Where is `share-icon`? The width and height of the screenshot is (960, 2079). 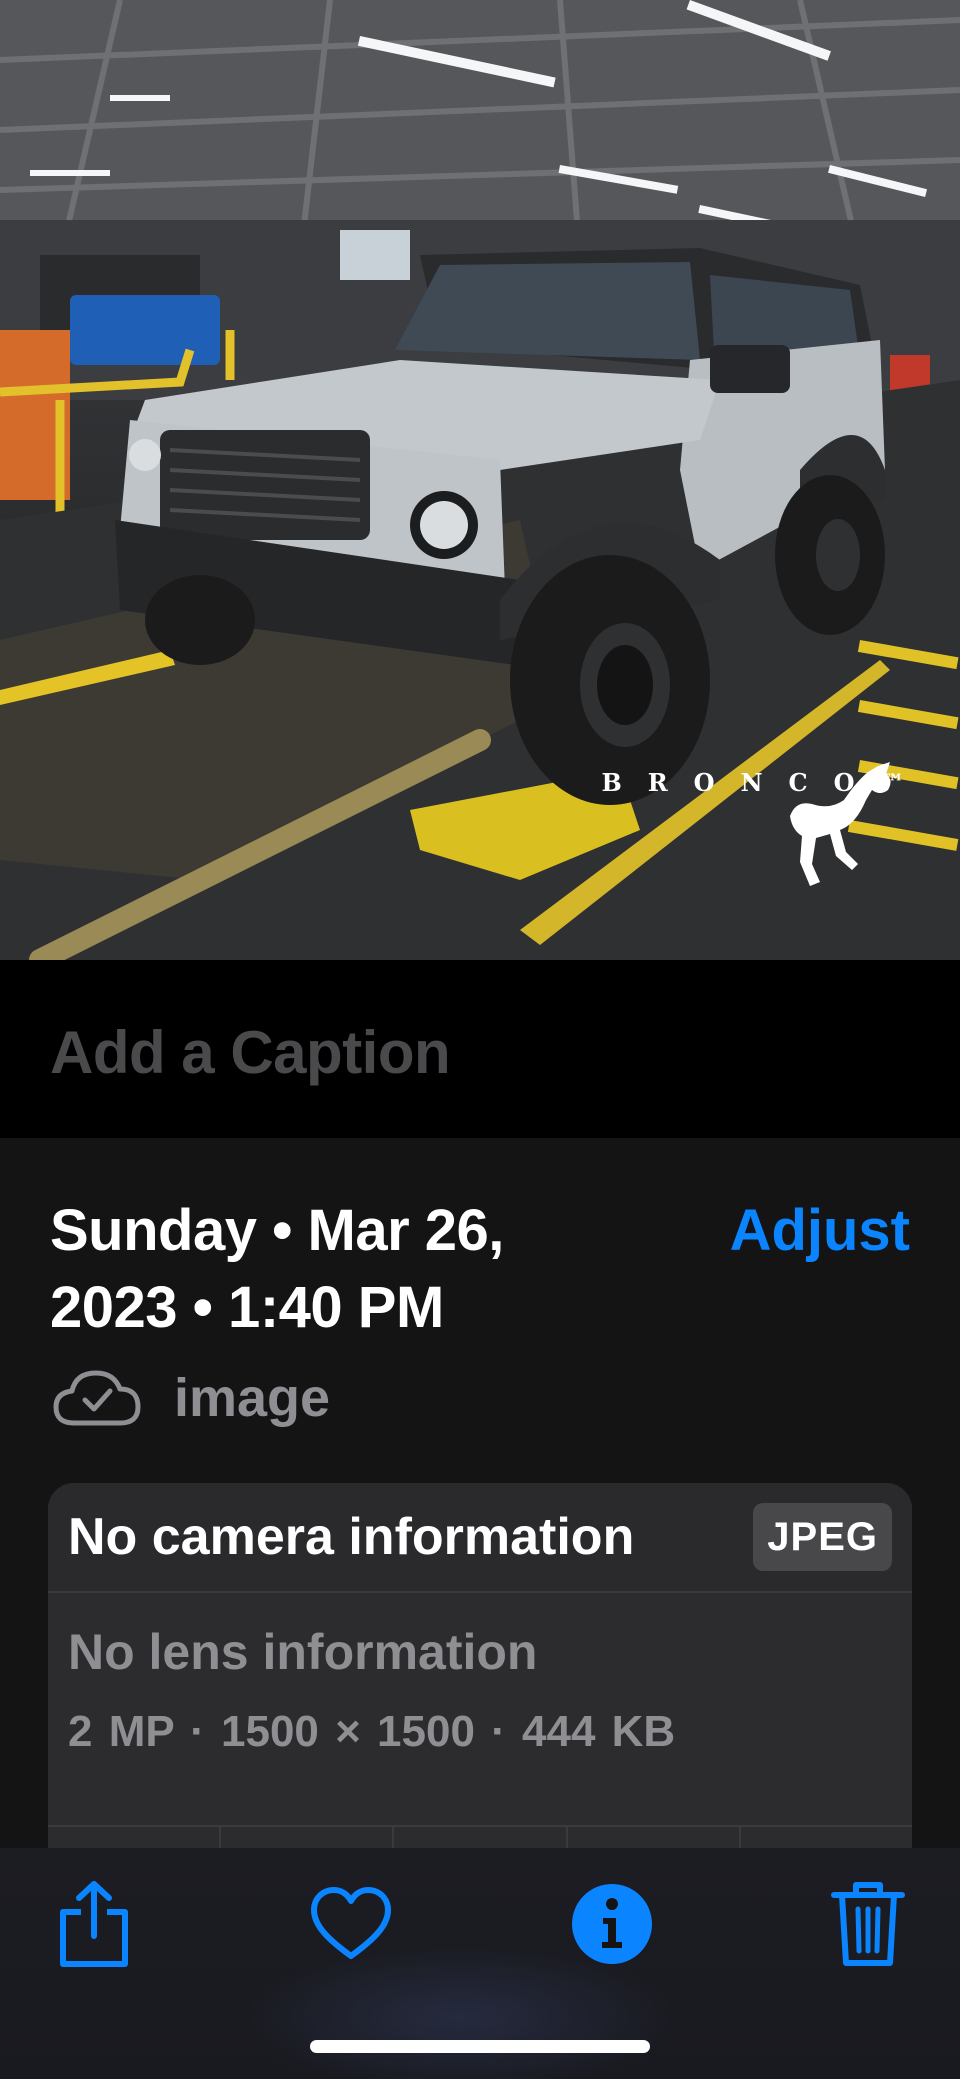 share-icon is located at coordinates (94, 1924).